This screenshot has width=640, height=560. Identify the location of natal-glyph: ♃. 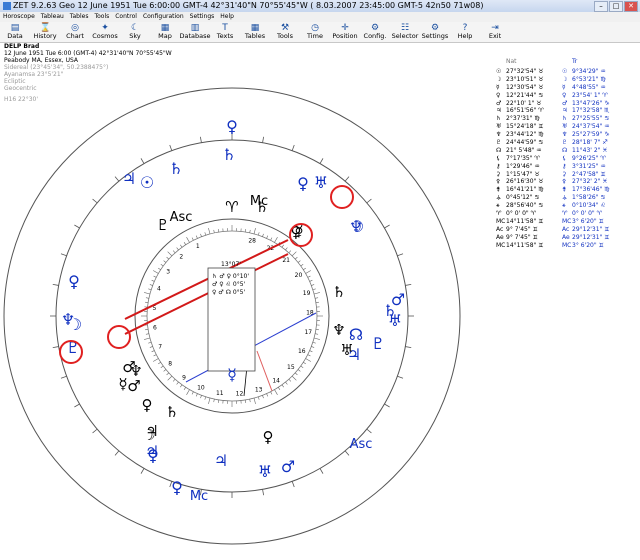
(499, 111).